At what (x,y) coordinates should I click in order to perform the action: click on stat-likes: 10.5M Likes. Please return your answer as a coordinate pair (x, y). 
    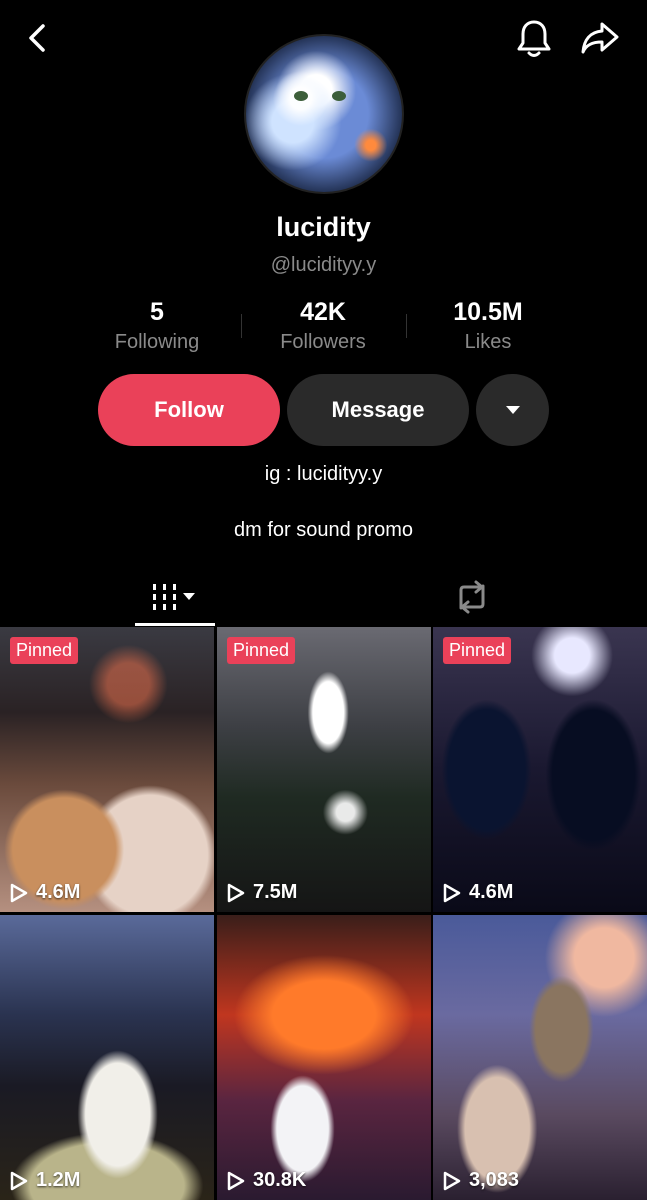
    Looking at the image, I should click on (488, 326).